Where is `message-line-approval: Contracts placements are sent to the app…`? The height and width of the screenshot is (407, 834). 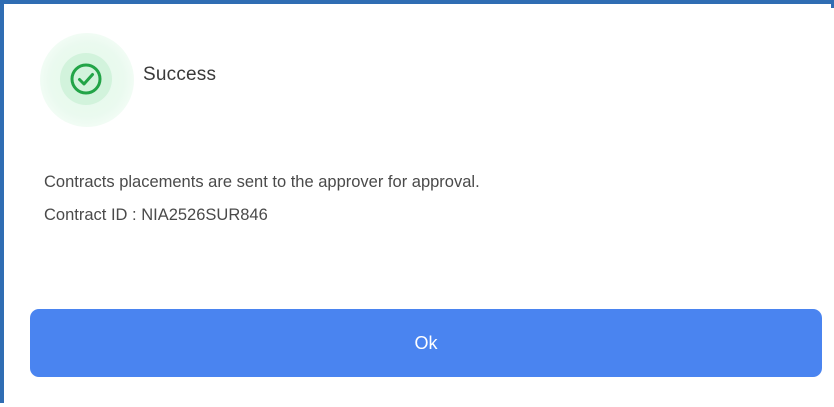 message-line-approval: Contracts placements are sent to the app… is located at coordinates (262, 182).